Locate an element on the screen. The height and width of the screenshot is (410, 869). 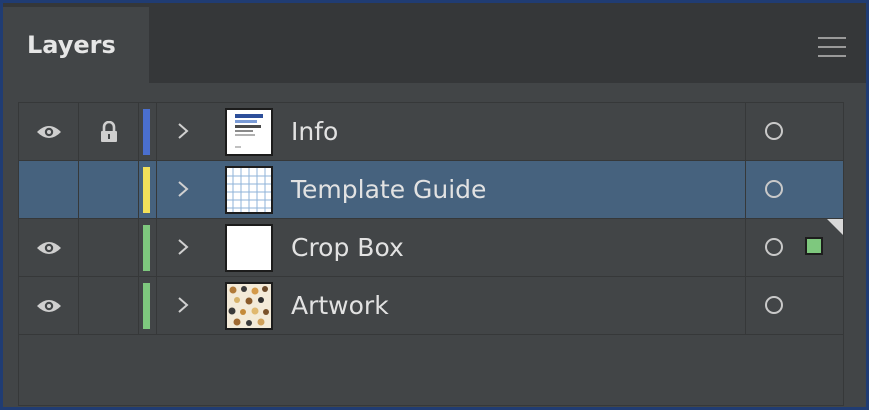
corner-triangle-icon is located at coordinates (835, 227).